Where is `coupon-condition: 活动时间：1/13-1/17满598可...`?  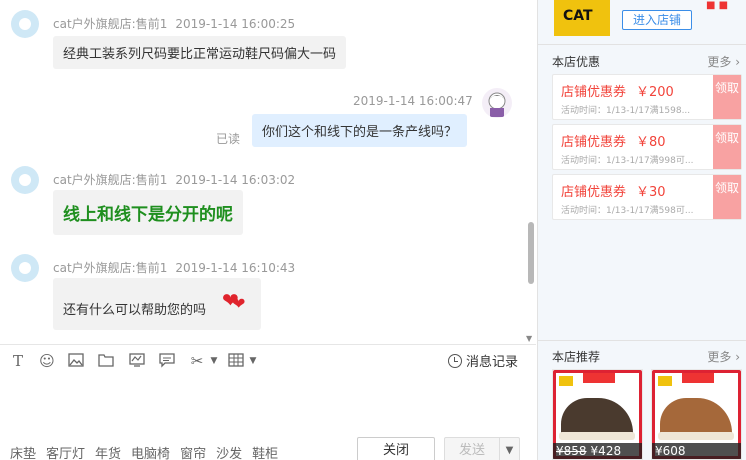 coupon-condition: 活动时间：1/13-1/17满598可... is located at coordinates (627, 211).